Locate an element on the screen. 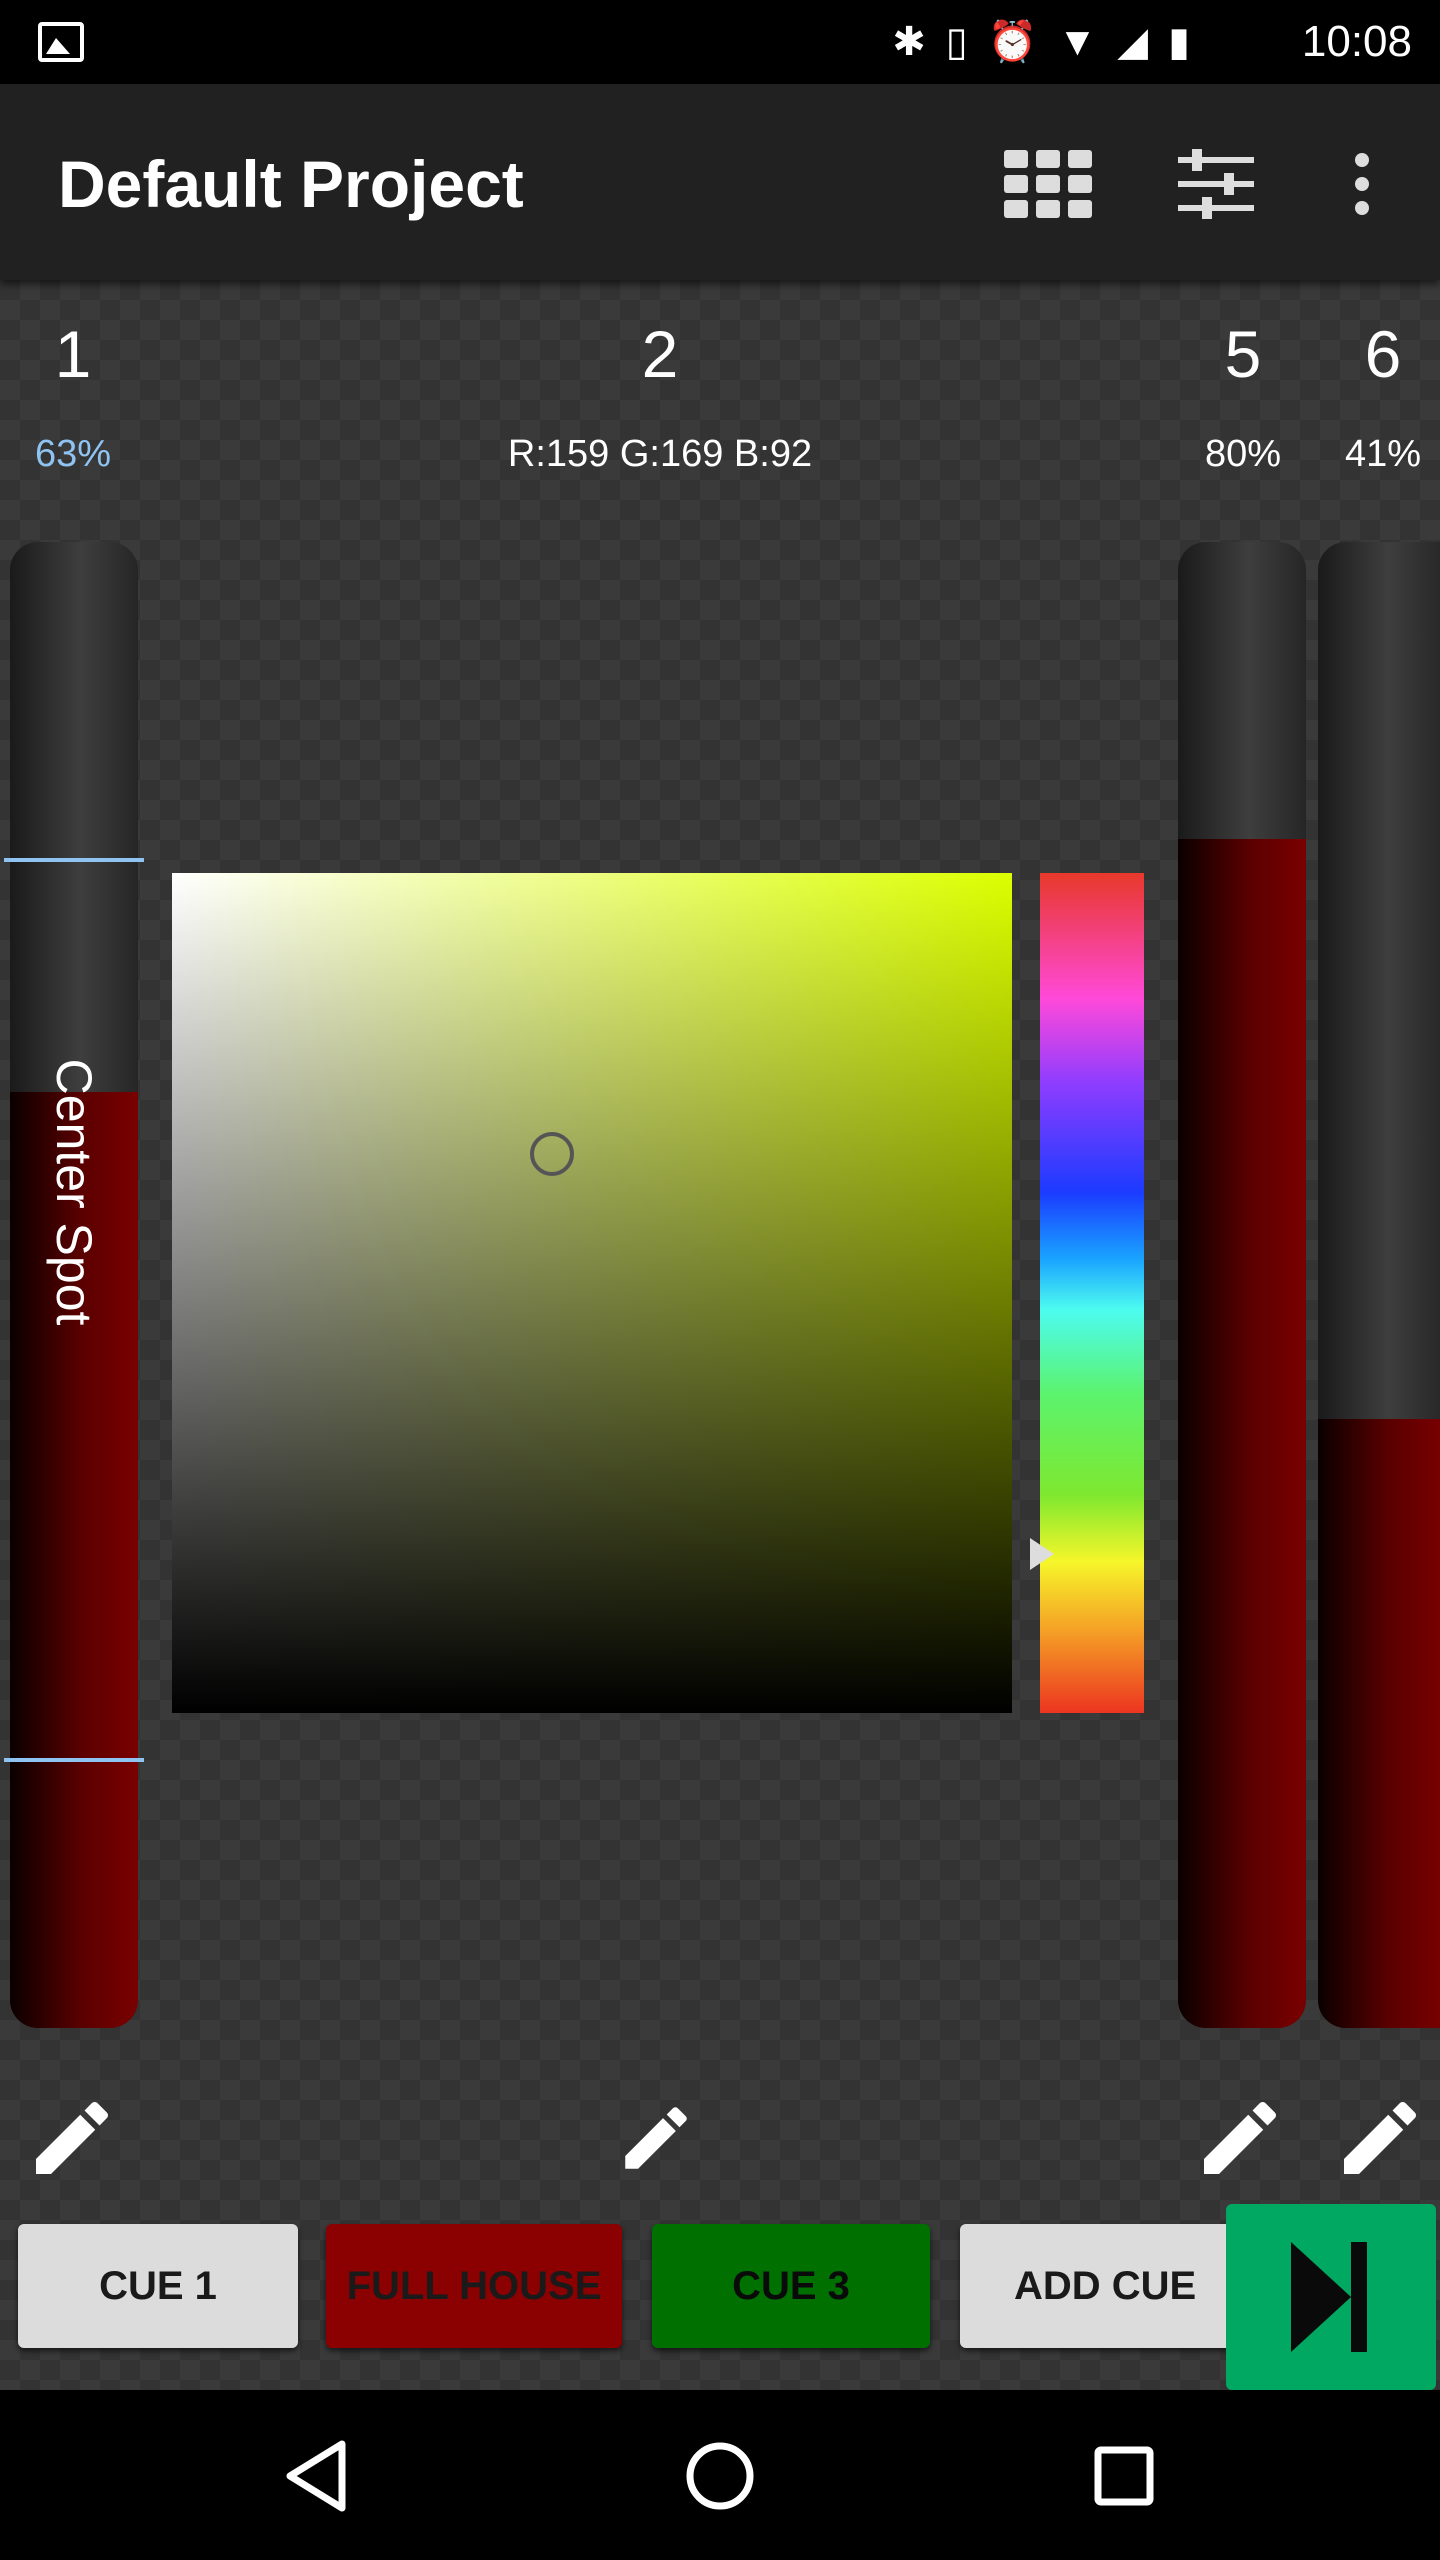 This screenshot has width=1440, height=2560. alarm-icon: ⏰ is located at coordinates (1012, 42).